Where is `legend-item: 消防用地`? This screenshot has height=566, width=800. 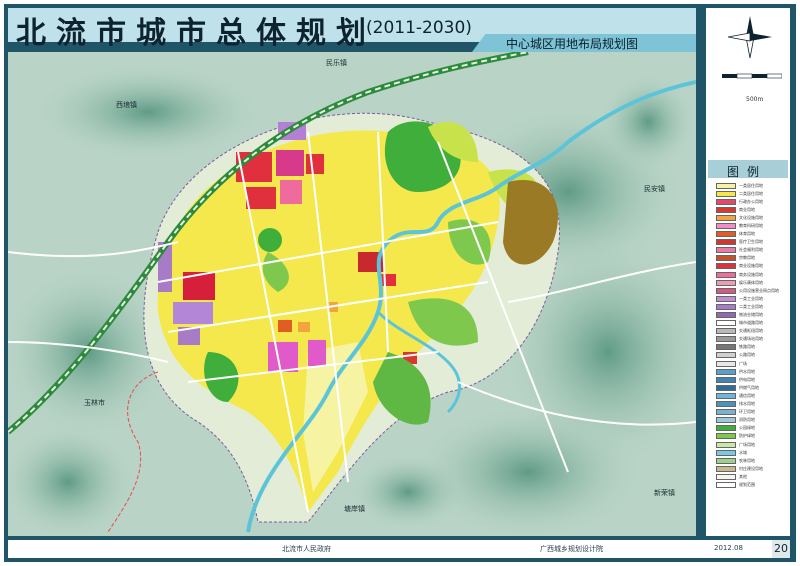
legend-item: 消防用地 is located at coordinates (749, 420).